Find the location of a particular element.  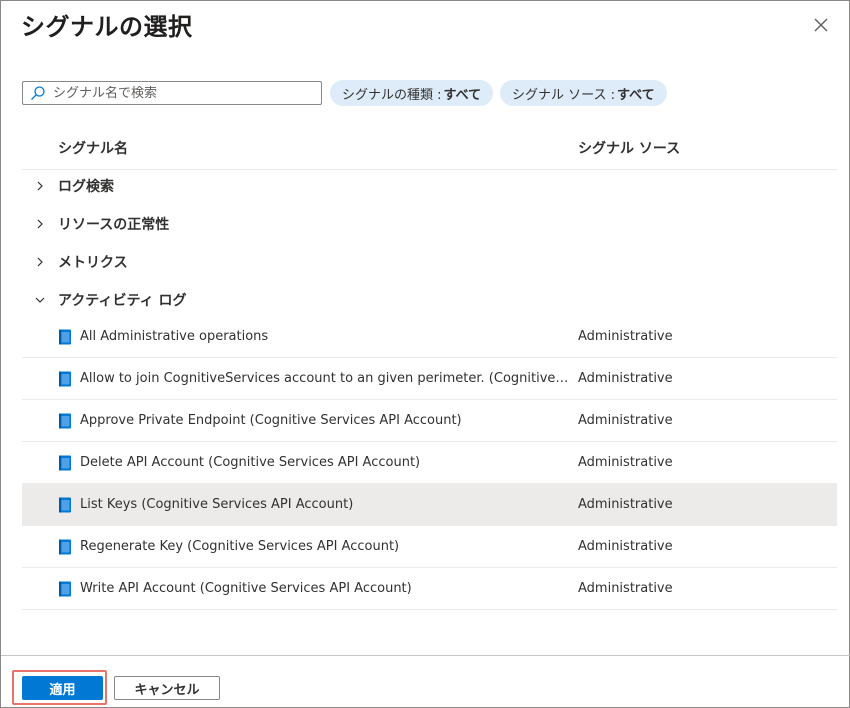

signal-name: All Administrative operations is located at coordinates (174, 336).